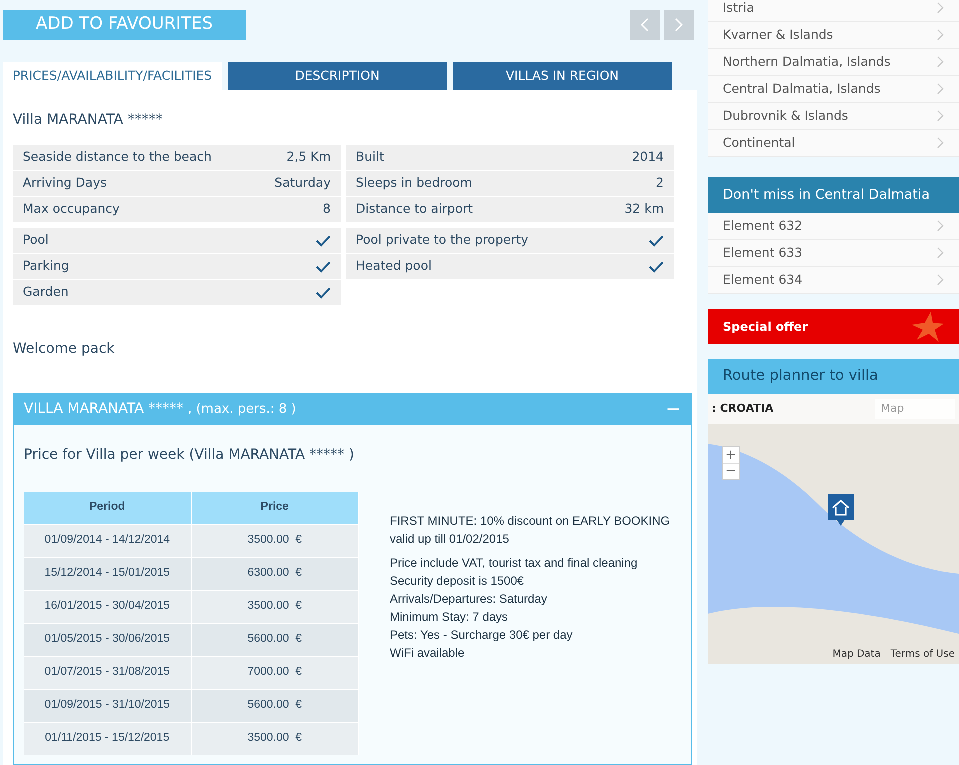 This screenshot has height=765, width=959. Describe the element at coordinates (833, 35) in the screenshot. I see `region-link: Kvarner & Islands` at that location.